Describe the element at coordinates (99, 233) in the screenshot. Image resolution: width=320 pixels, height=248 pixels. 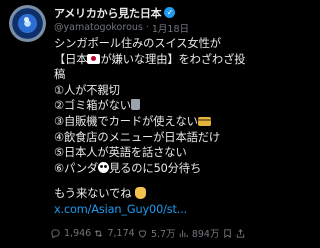
I see `repost-icon` at that location.